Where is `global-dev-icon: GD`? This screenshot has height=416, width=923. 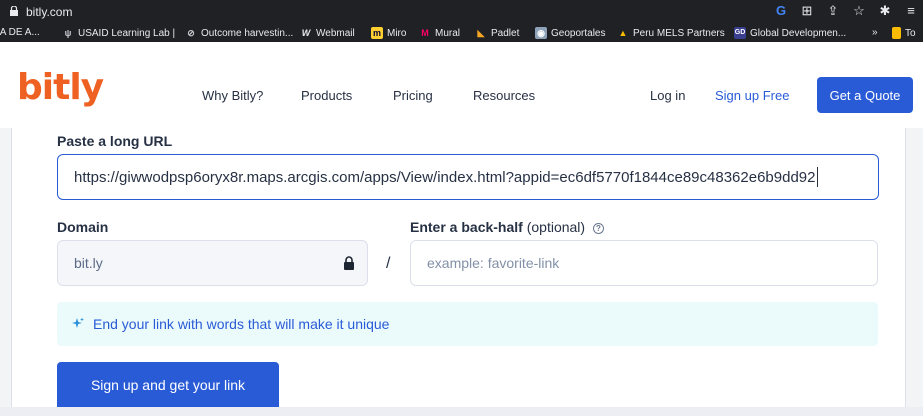
global-dev-icon: GD is located at coordinates (740, 33).